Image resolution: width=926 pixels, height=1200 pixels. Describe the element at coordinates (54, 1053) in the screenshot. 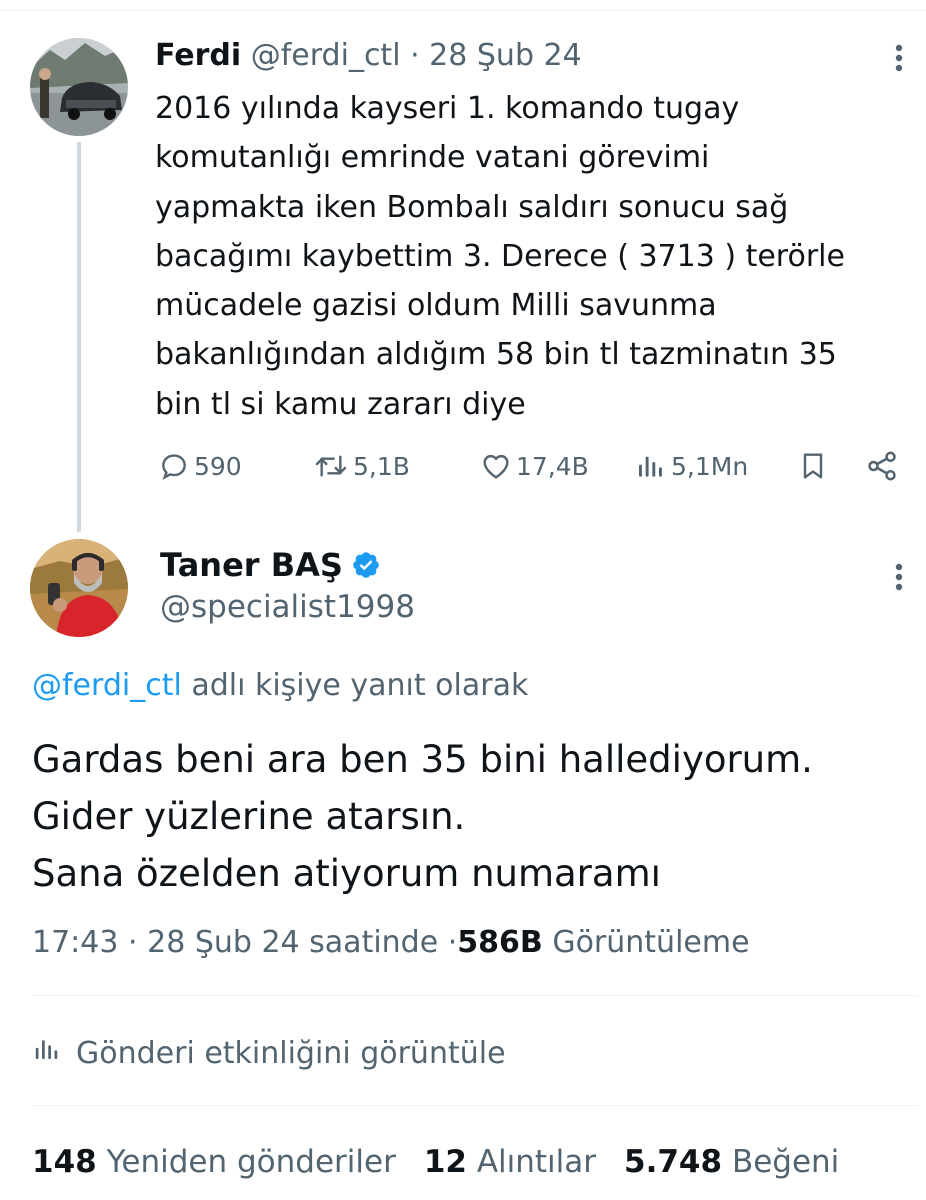

I see `activity-bars-icon` at that location.